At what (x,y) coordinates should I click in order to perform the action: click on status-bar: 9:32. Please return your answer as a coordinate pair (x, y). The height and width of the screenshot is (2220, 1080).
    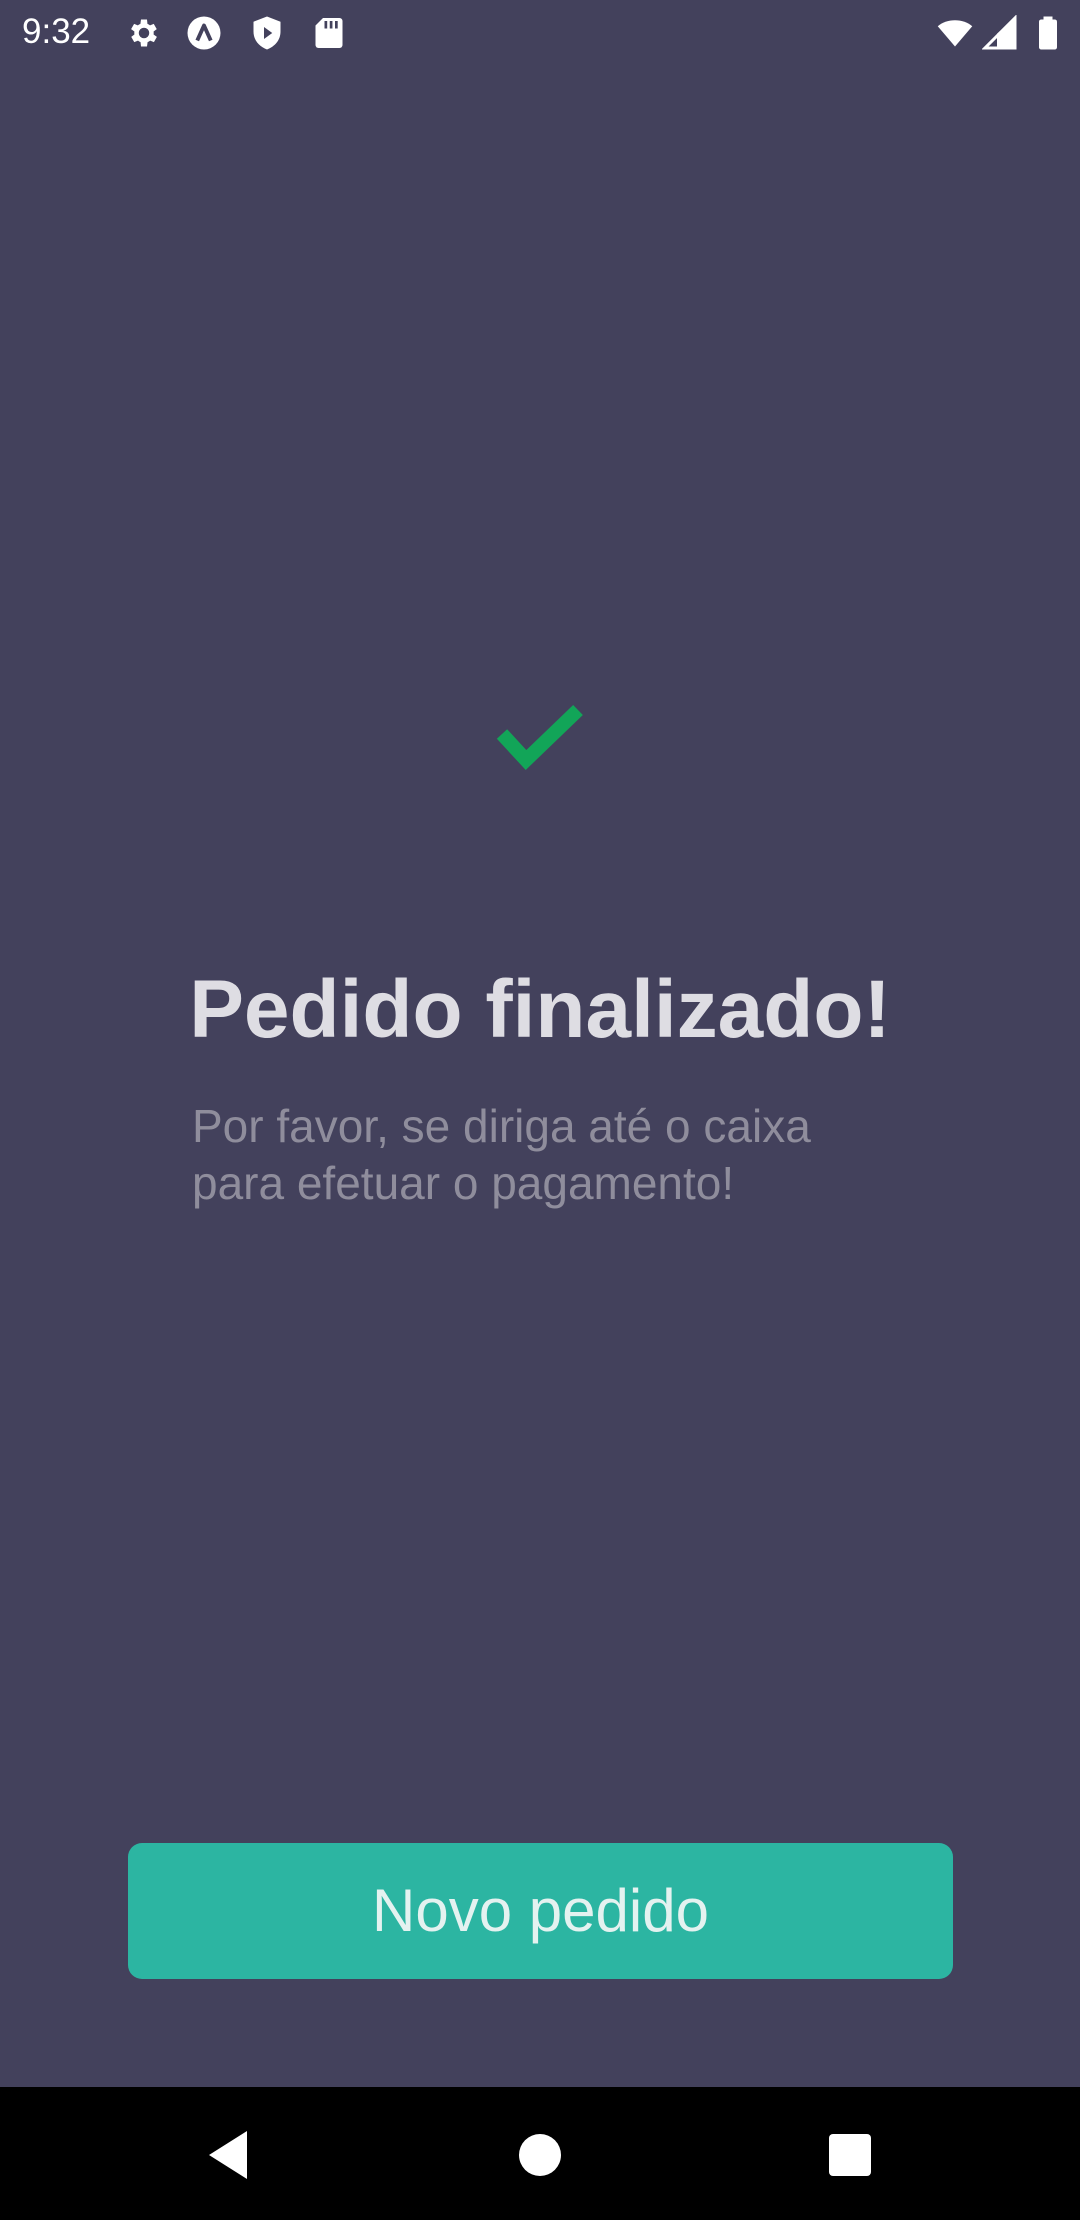
    Looking at the image, I should click on (540, 33).